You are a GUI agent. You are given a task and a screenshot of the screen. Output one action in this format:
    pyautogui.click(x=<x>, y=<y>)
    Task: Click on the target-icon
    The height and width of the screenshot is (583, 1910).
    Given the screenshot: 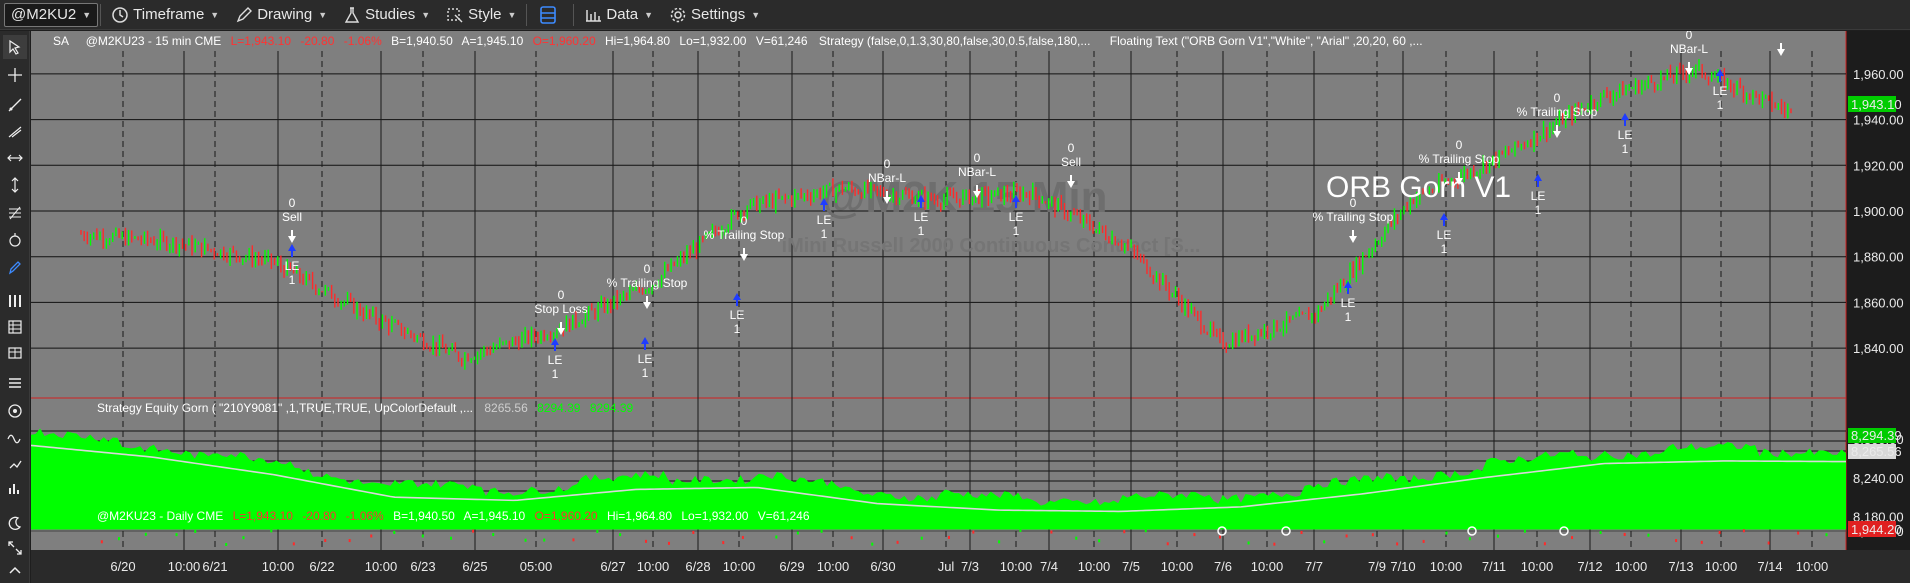 What is the action you would take?
    pyautogui.click(x=15, y=411)
    